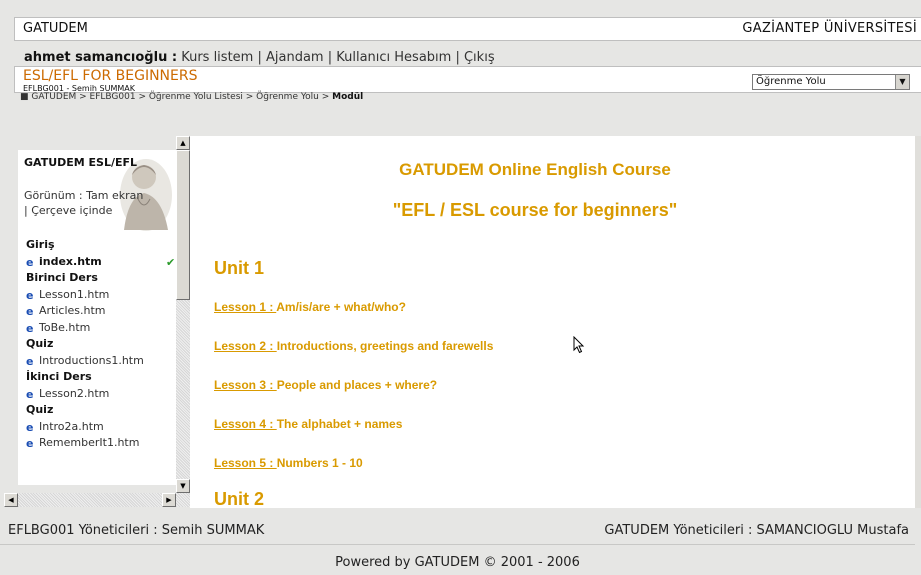  What do you see at coordinates (239, 498) in the screenshot?
I see `unit-heading: Unit 2` at bounding box center [239, 498].